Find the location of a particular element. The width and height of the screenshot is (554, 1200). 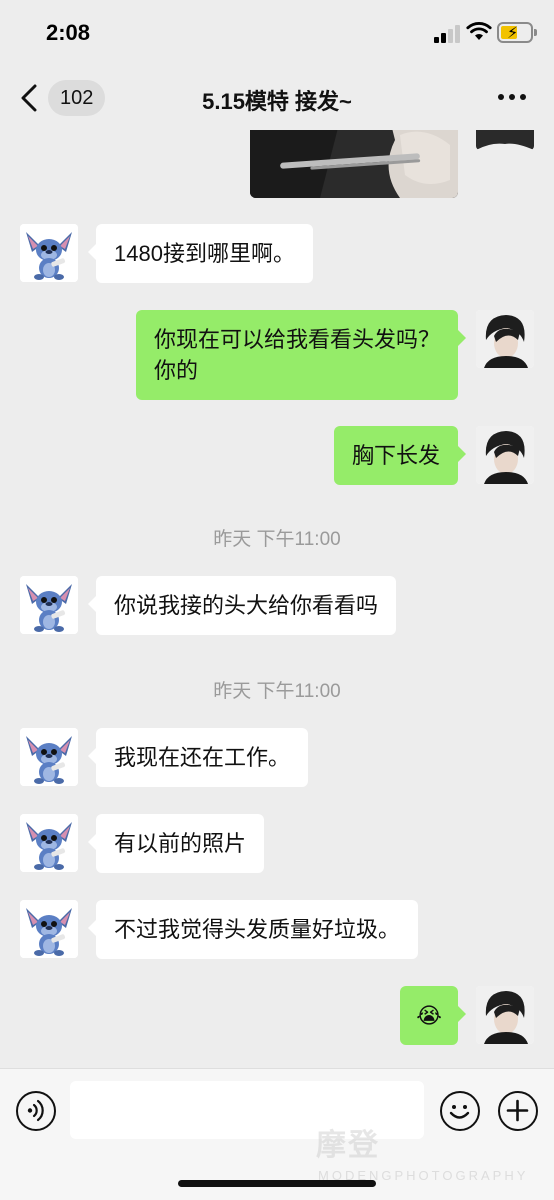

message-text: 你现在可以给我看看头发吗？ is located at coordinates (296, 339).